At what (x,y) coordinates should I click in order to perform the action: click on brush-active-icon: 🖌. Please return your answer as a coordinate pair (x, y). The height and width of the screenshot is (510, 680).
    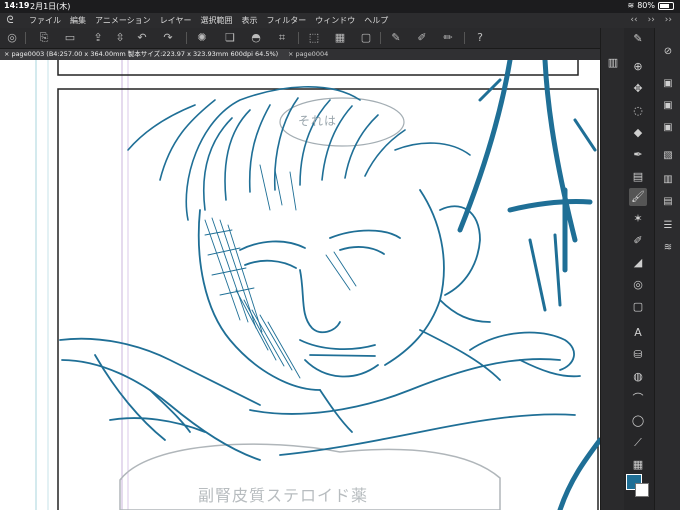
    Looking at the image, I should click on (638, 197).